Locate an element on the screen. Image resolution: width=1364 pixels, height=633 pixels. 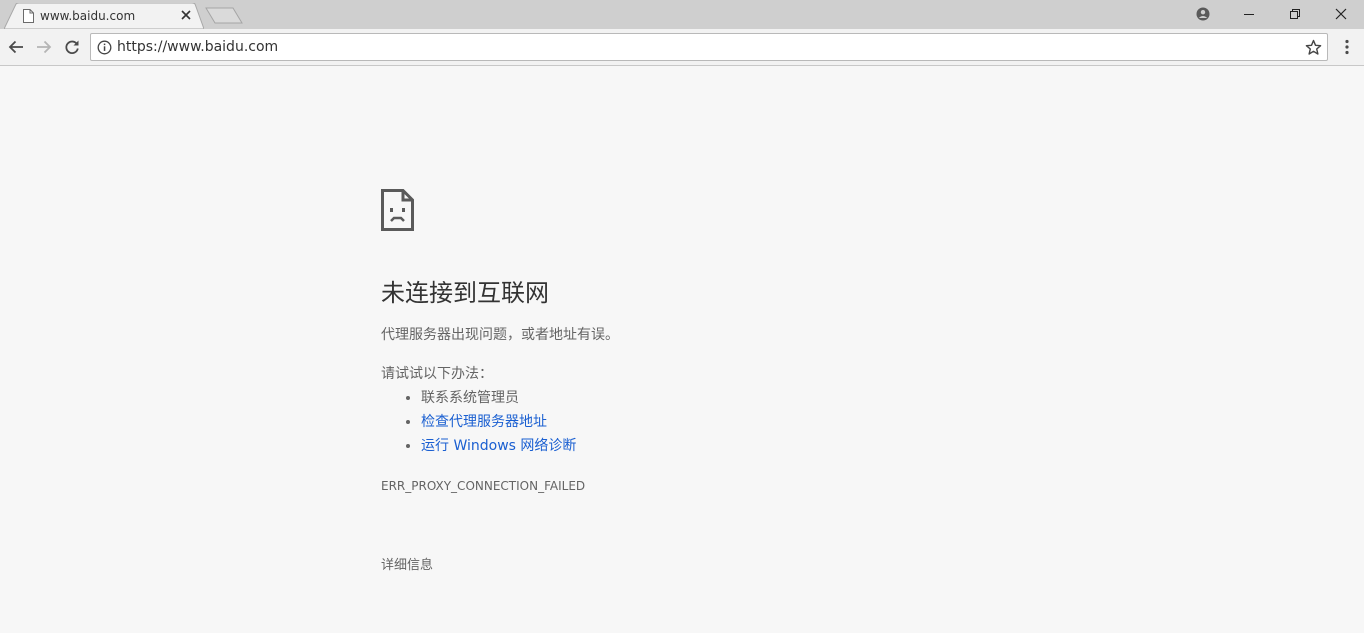
forward-button is located at coordinates (44, 47).